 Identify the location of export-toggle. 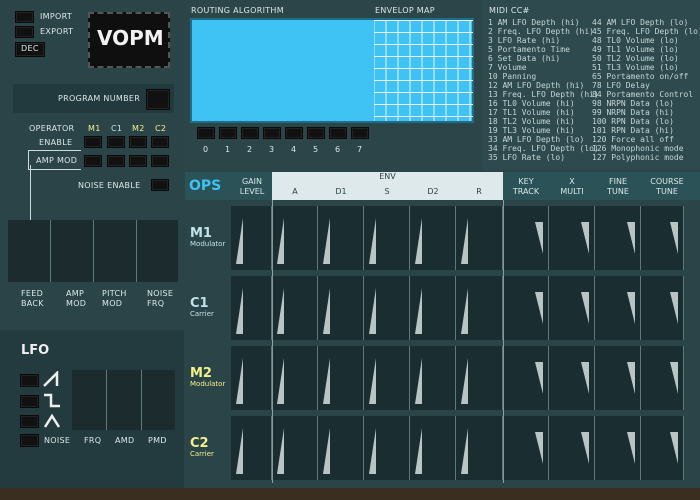
(24, 32).